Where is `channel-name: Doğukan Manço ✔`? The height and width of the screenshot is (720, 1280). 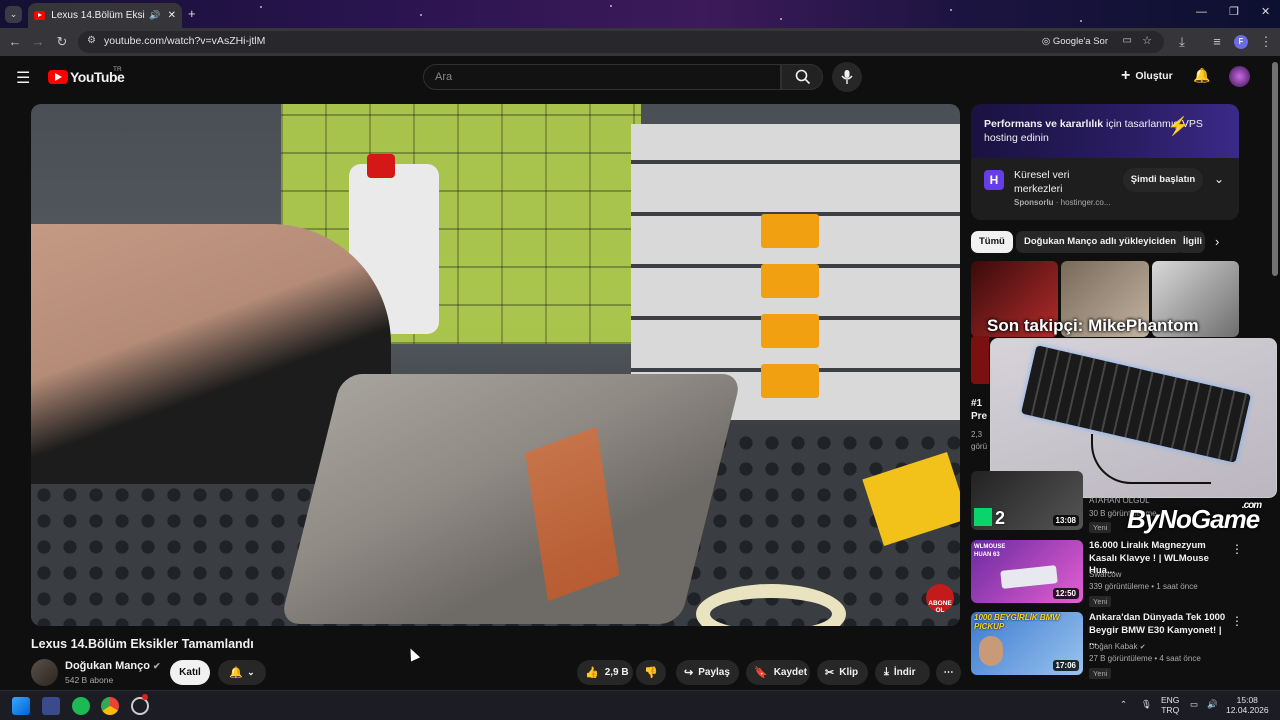 channel-name: Doğukan Manço ✔ is located at coordinates (113, 666).